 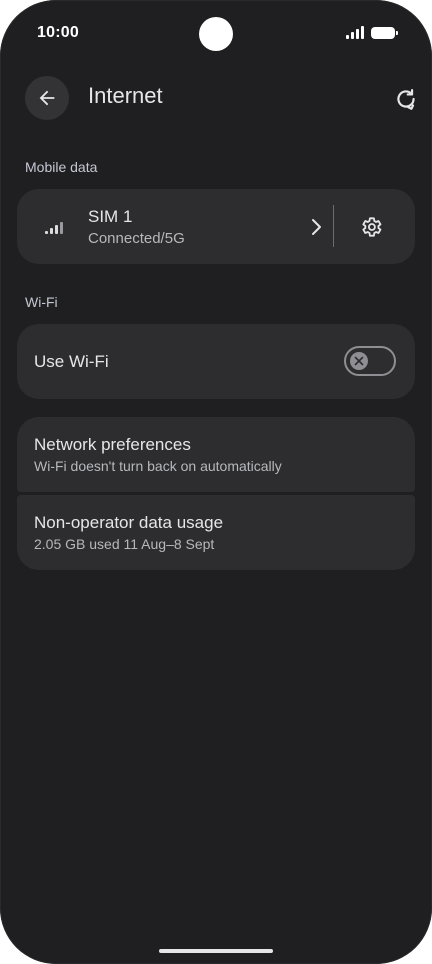 I want to click on toggle-thumb, so click(x=359, y=361).